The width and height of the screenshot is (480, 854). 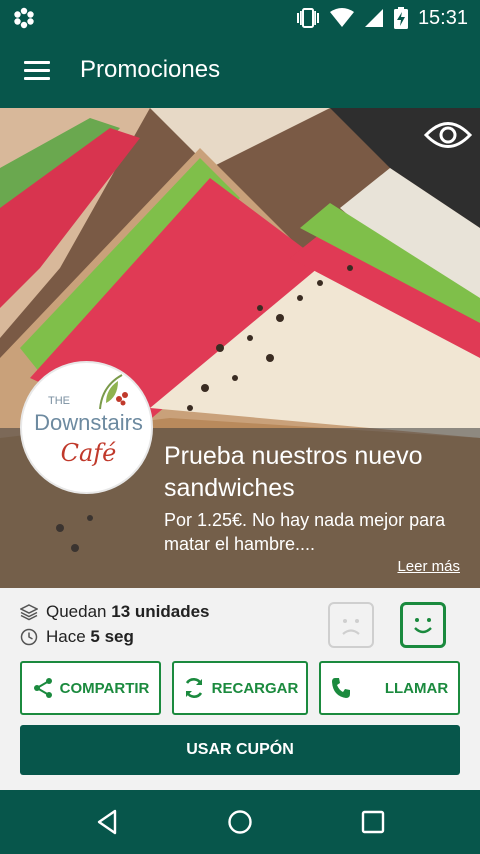 I want to click on reload-button: RECARGAR, so click(x=240, y=688).